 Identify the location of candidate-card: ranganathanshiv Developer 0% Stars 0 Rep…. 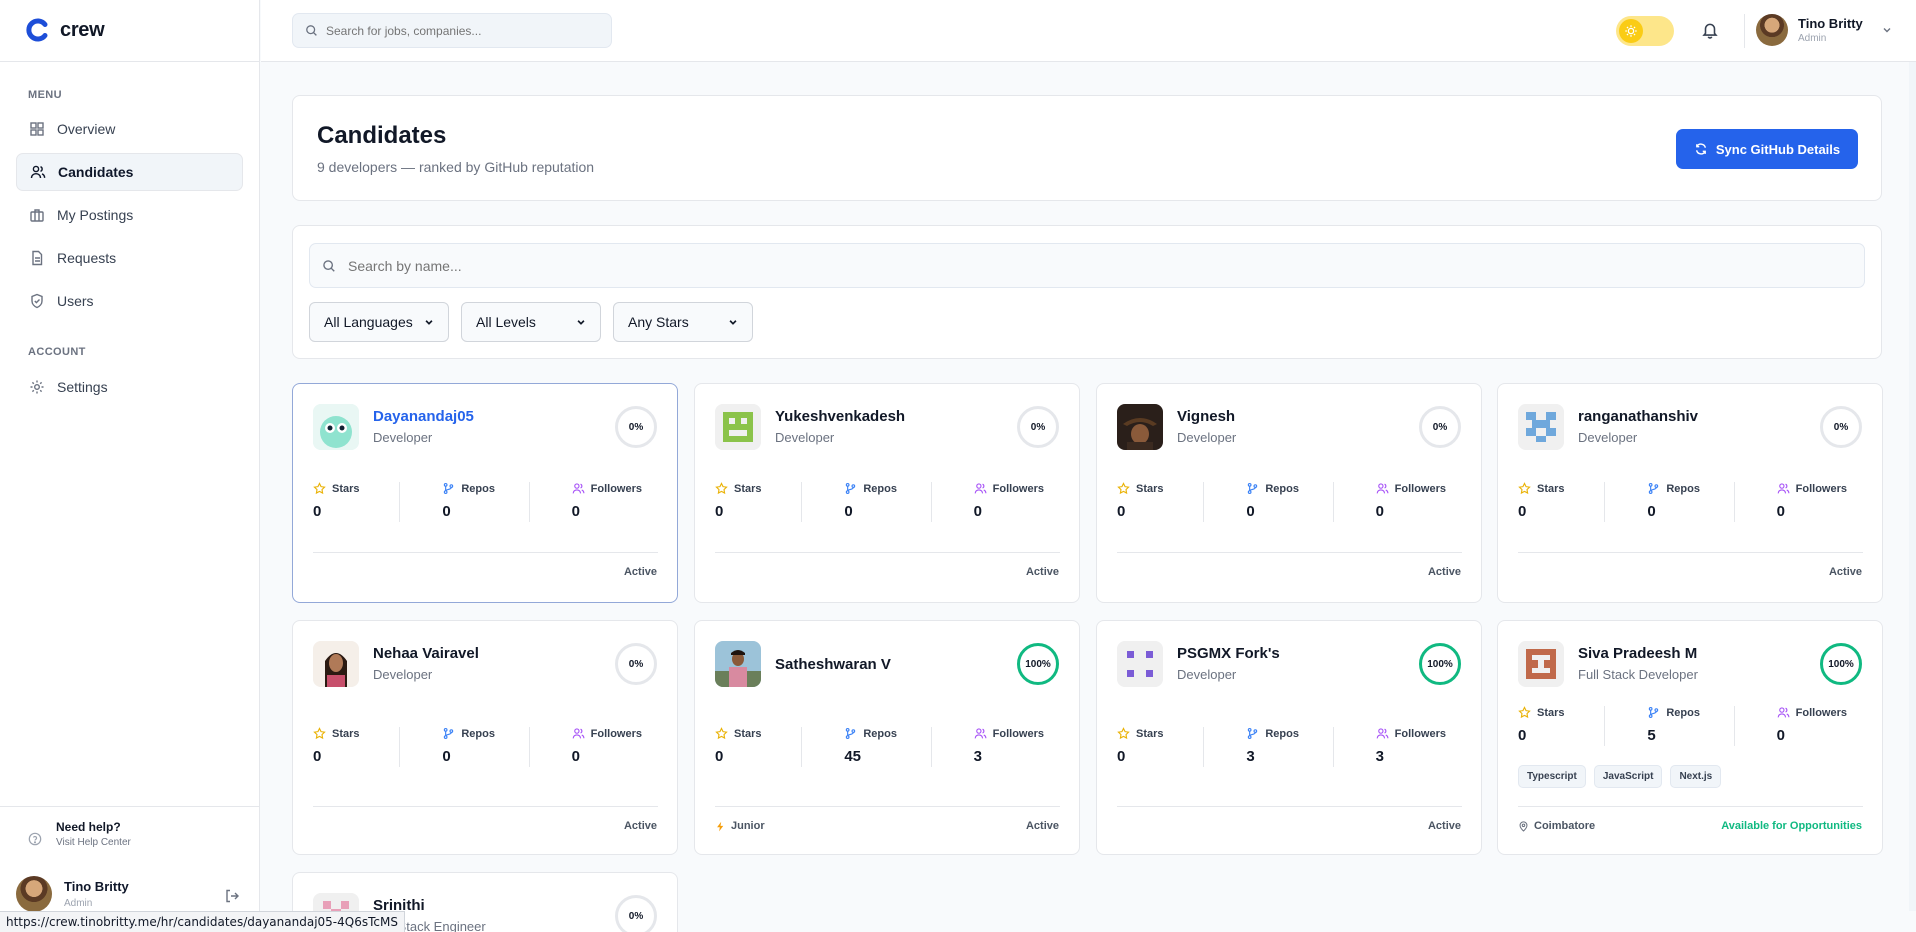
(1690, 493).